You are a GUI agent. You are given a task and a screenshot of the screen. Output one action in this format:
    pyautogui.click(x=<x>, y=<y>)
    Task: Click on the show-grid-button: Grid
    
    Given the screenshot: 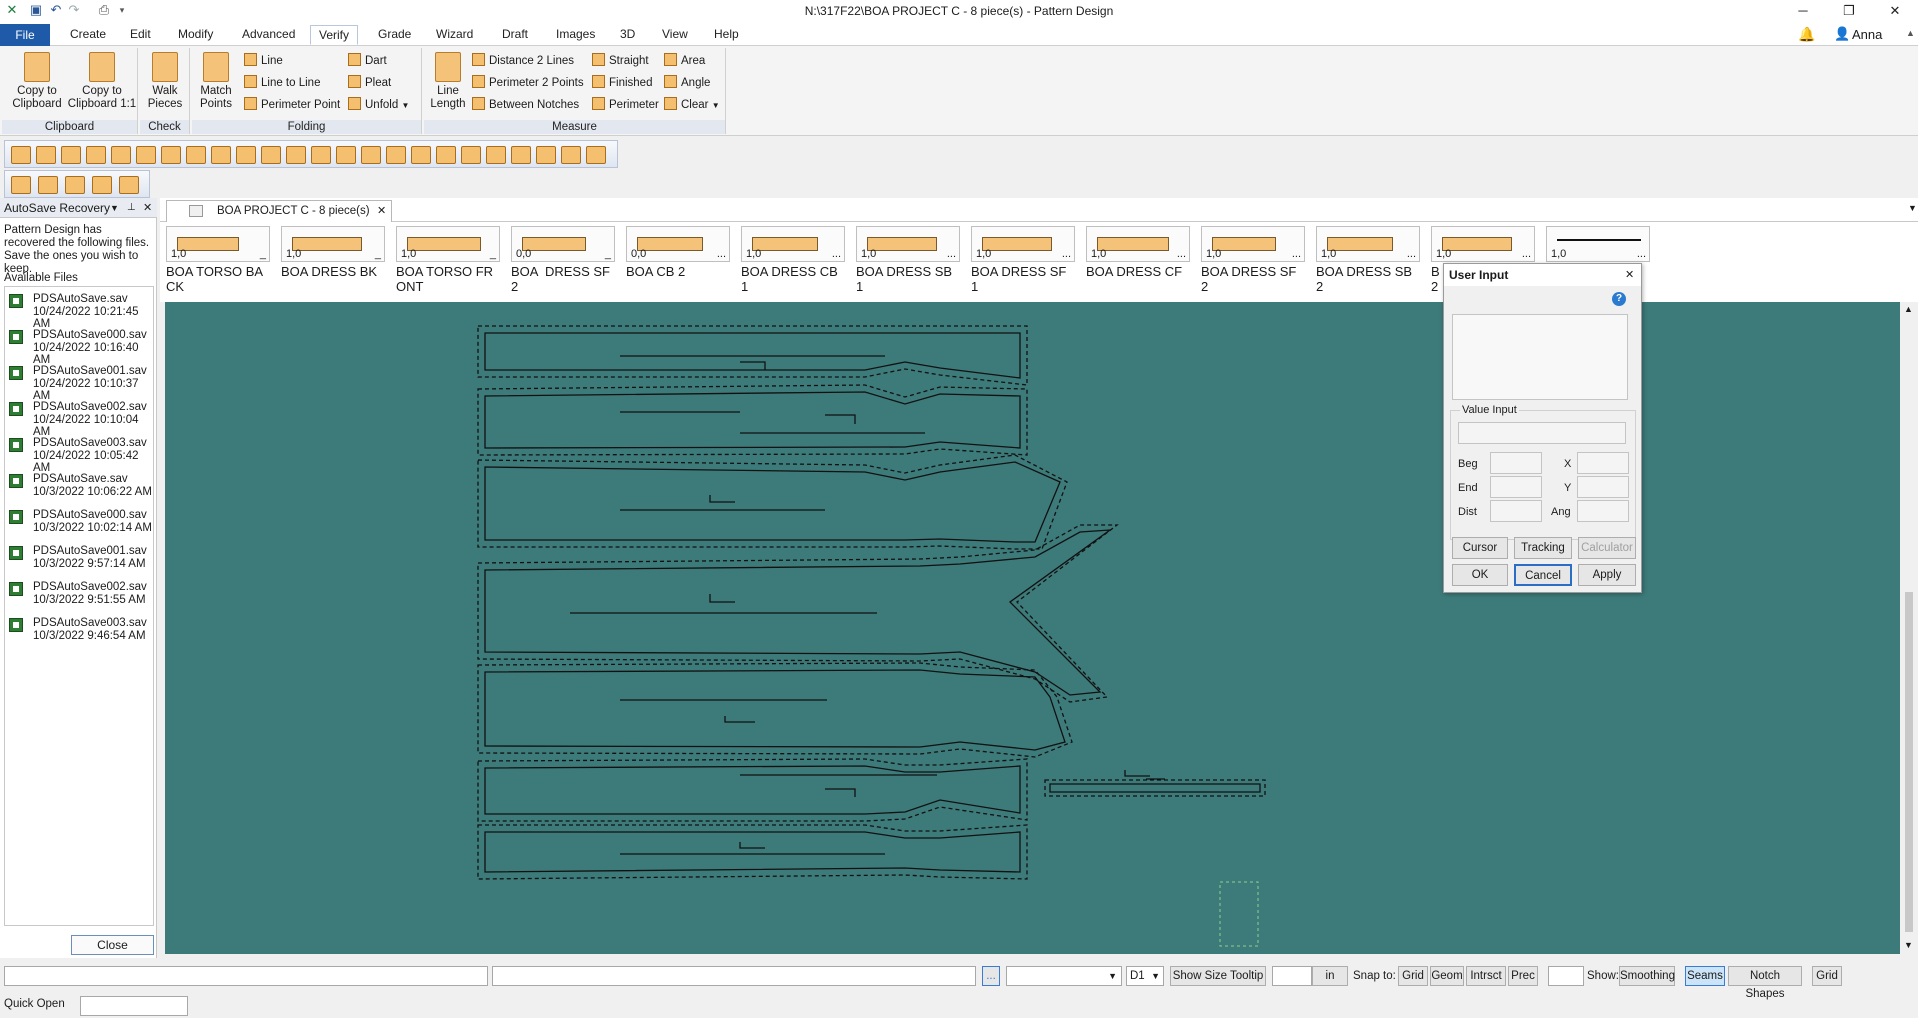 What is the action you would take?
    pyautogui.click(x=1827, y=976)
    